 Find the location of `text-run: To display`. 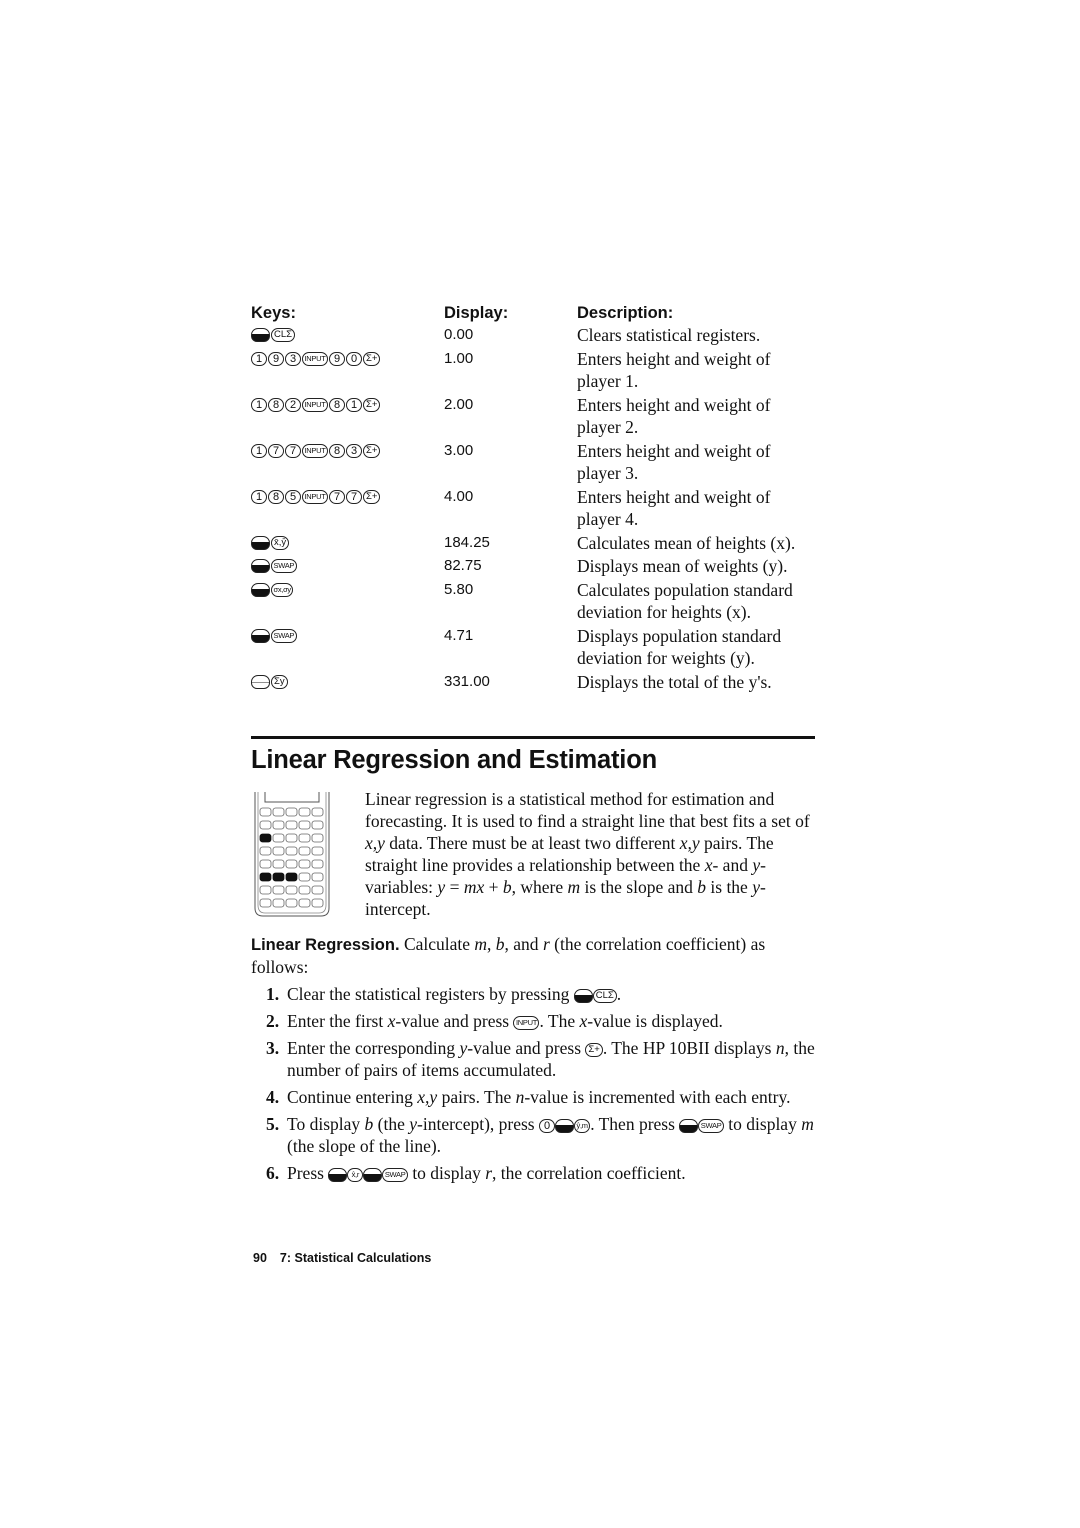

text-run: To display is located at coordinates (326, 1124).